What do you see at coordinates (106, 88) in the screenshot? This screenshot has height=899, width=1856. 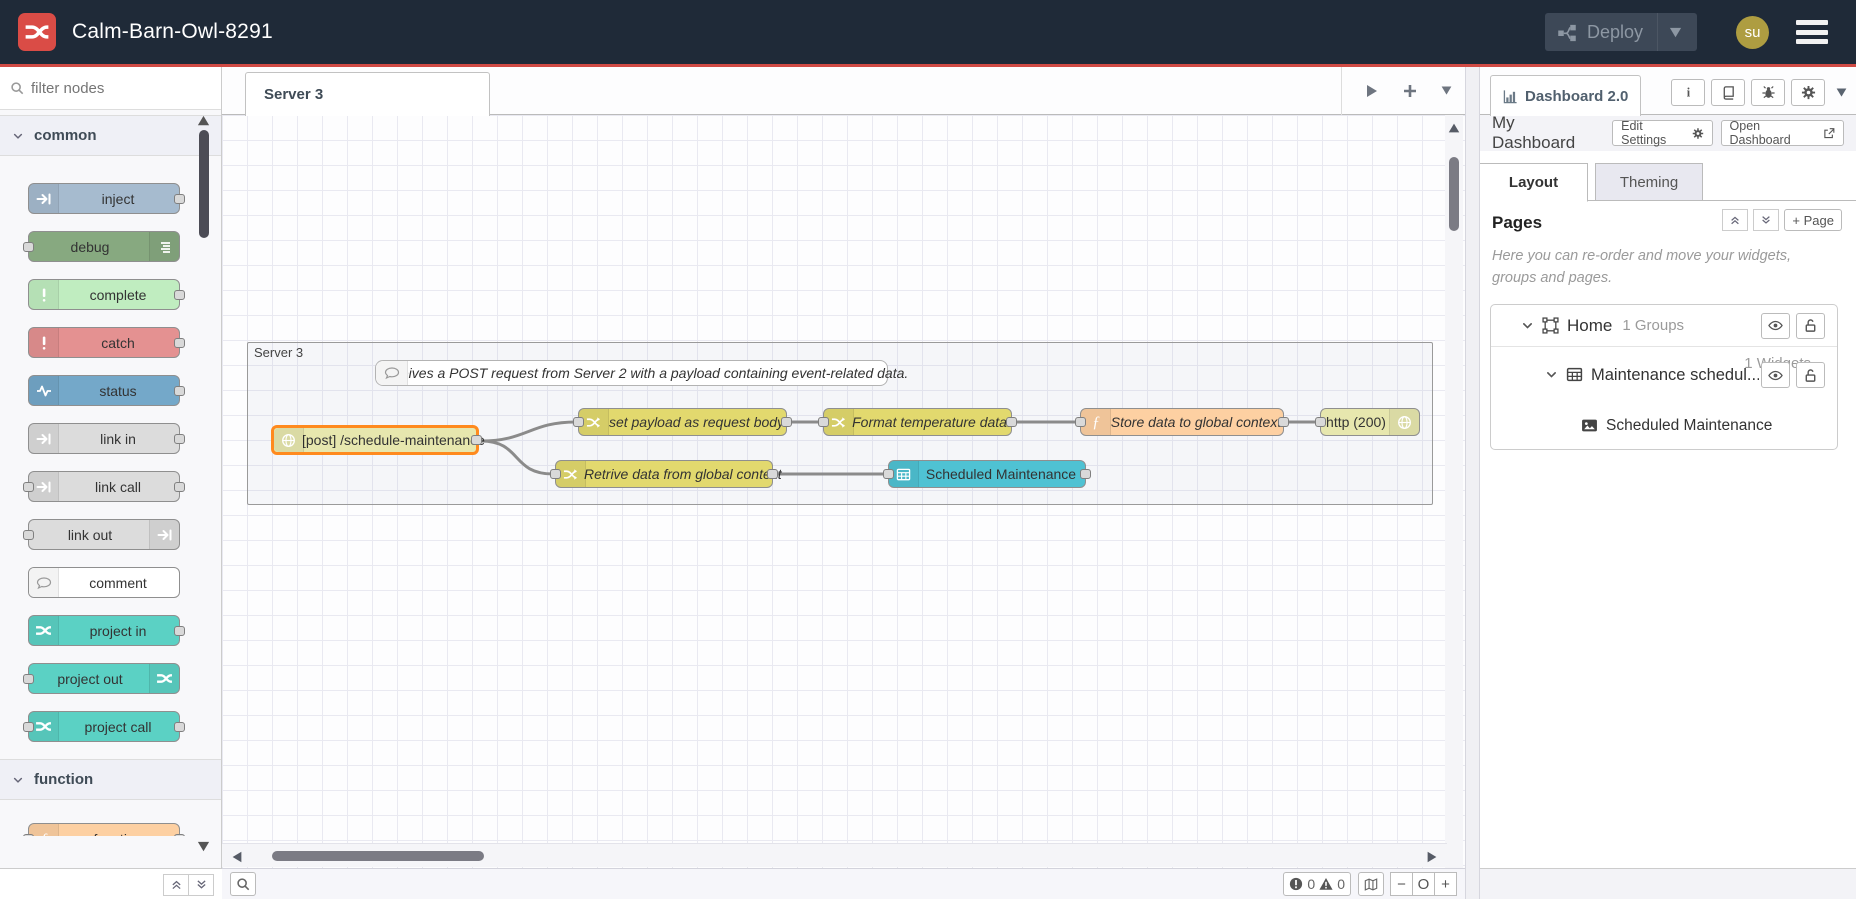 I see `filter-nodes-input` at bounding box center [106, 88].